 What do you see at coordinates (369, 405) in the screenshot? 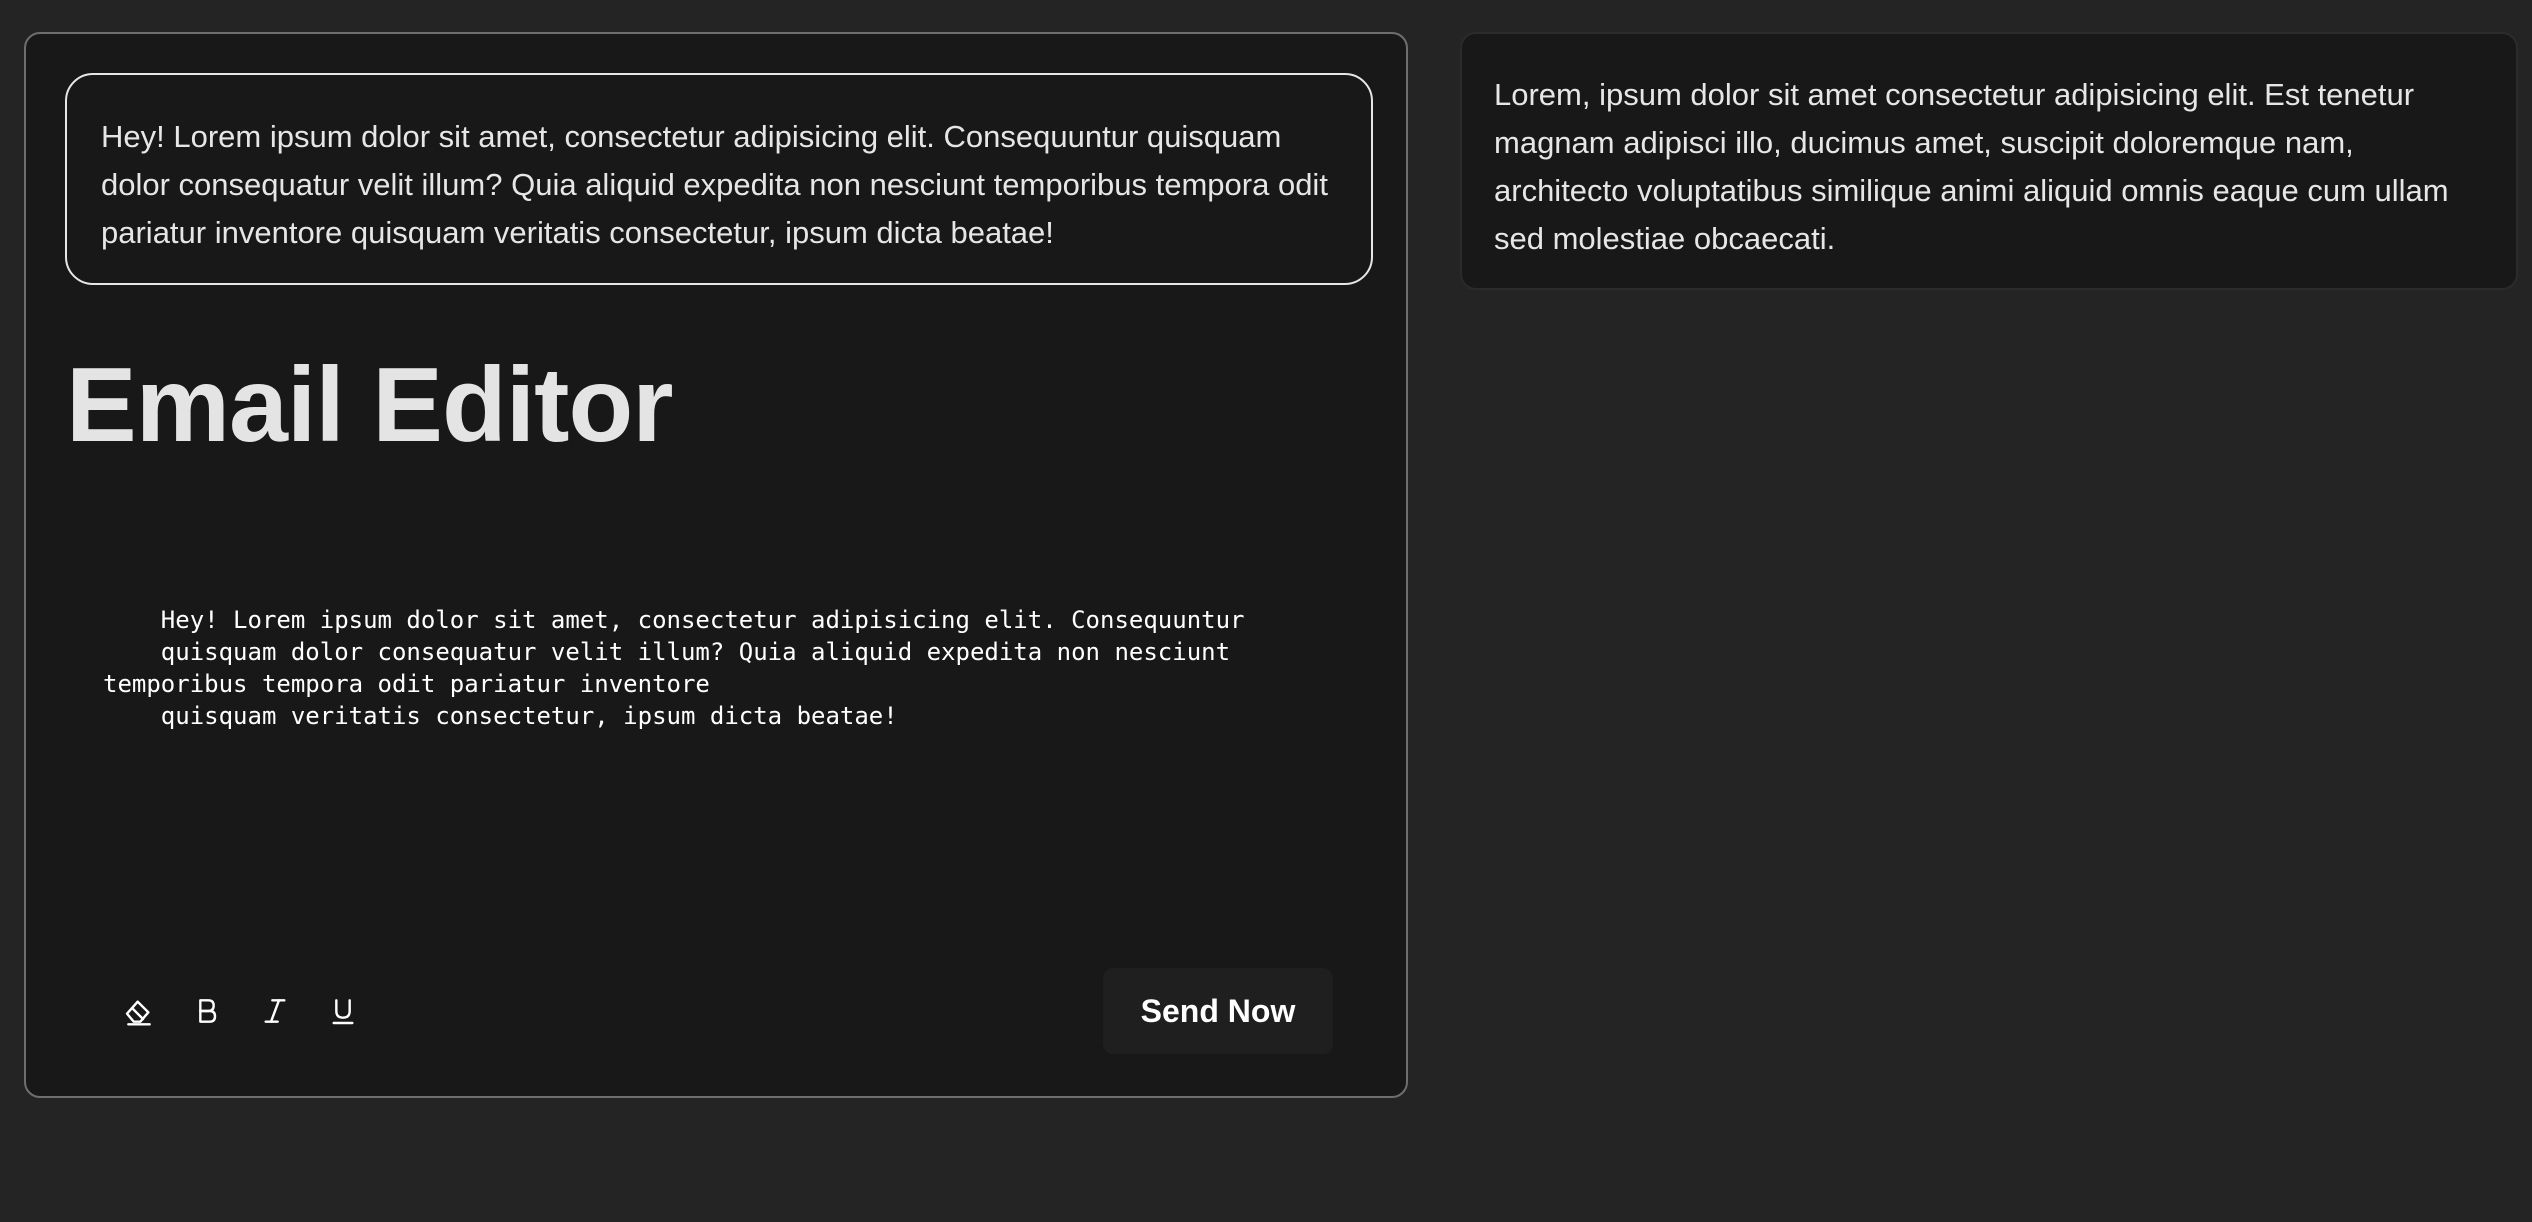
I see `page-title: Email Editor` at bounding box center [369, 405].